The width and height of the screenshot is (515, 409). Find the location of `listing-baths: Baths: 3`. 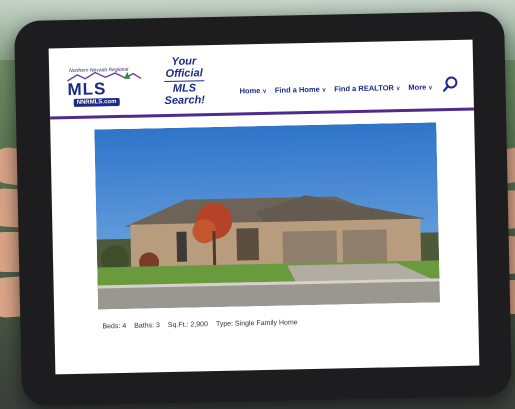

listing-baths: Baths: 3 is located at coordinates (147, 326).